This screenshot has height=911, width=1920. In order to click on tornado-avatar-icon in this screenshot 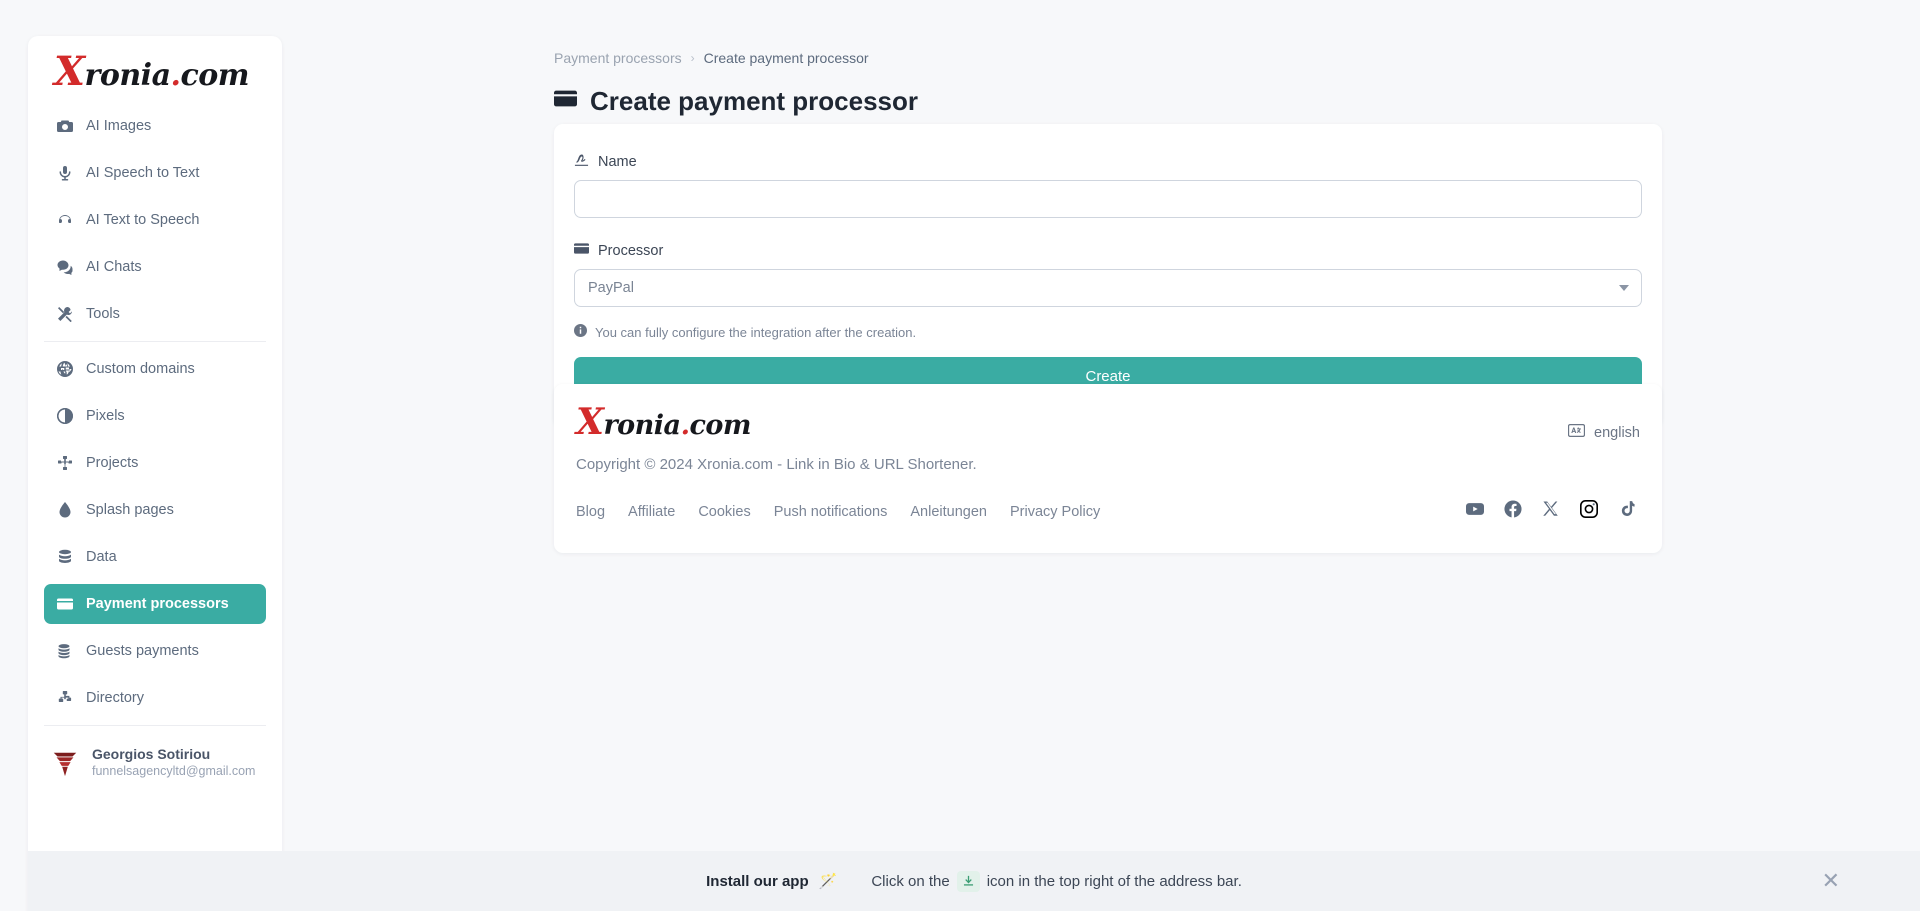, I will do `click(65, 763)`.